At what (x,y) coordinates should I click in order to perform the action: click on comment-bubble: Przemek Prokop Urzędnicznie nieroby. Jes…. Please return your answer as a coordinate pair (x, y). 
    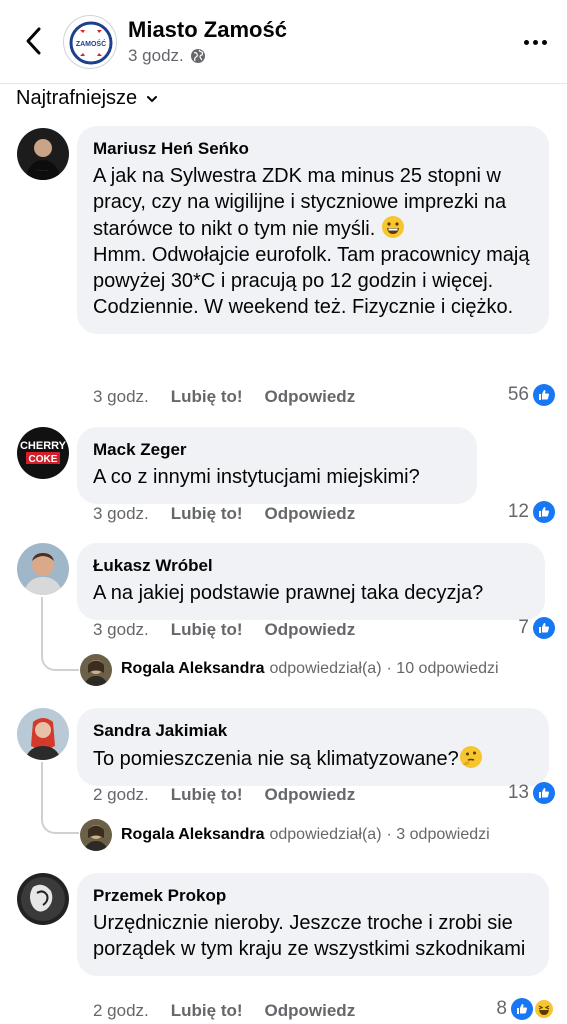
    Looking at the image, I should click on (313, 924).